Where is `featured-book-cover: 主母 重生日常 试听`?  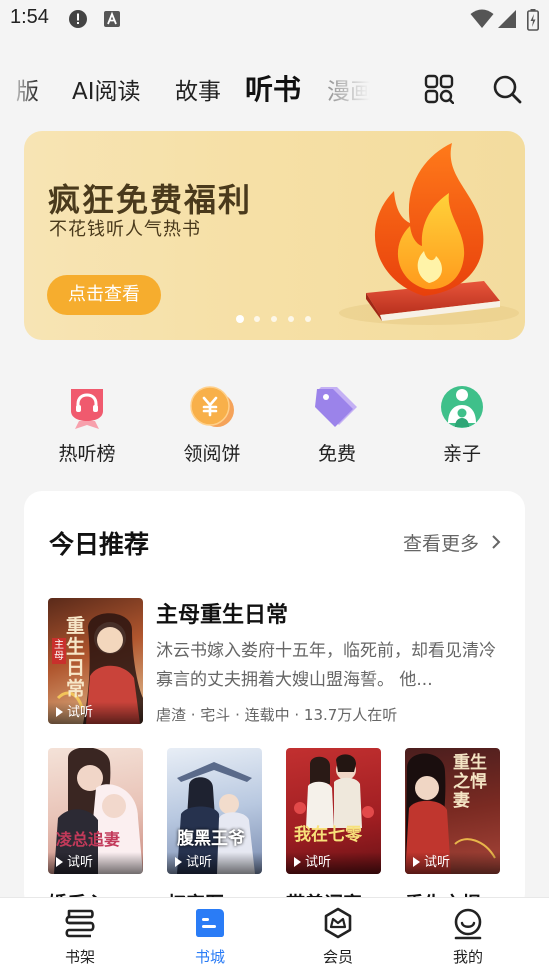
featured-book-cover: 主母 重生日常 试听 is located at coordinates (95, 661).